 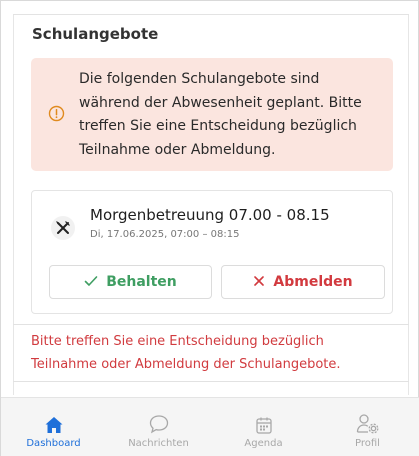 I want to click on tab-profile: Profil, so click(x=367, y=427).